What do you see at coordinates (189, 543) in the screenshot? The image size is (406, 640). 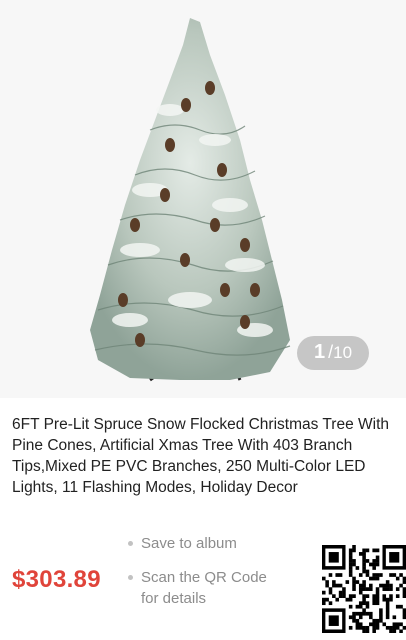 I see `save-to-album-label: Save to album` at bounding box center [189, 543].